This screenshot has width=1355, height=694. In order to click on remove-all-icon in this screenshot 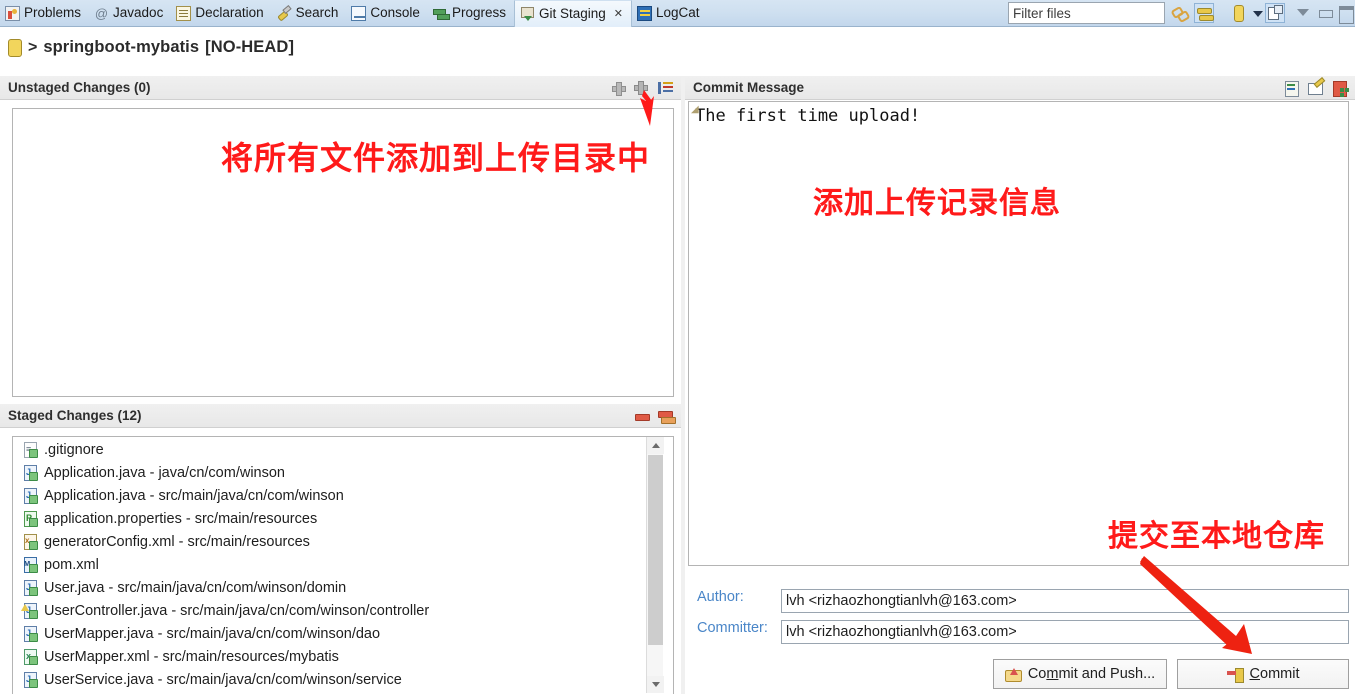, I will do `click(666, 416)`.